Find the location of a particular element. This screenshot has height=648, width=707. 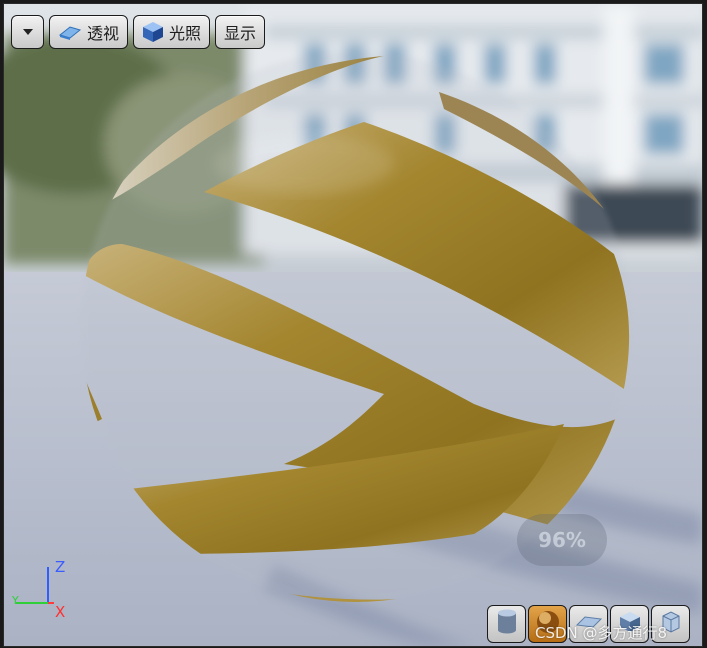

lighting-button: 光照 is located at coordinates (172, 32).